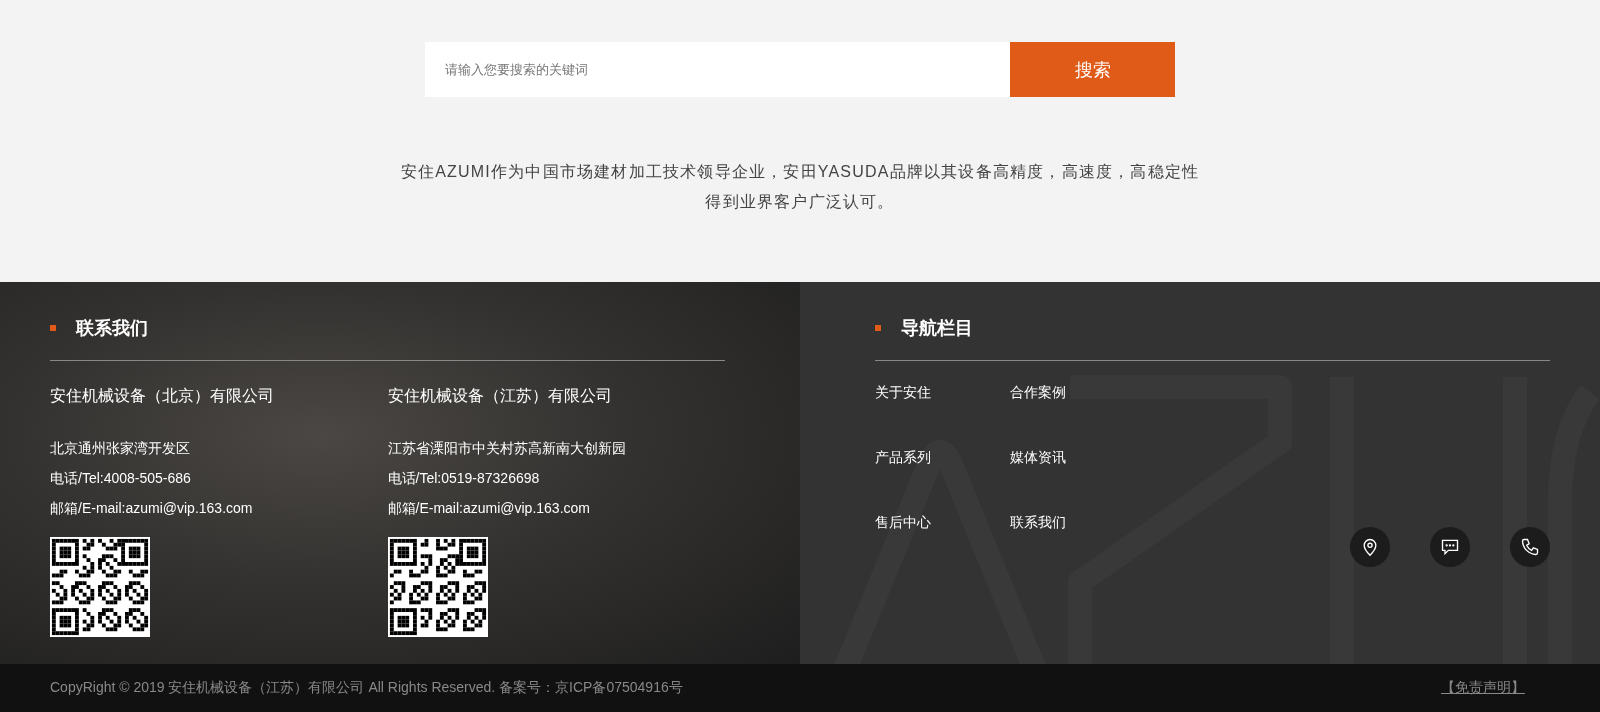 The height and width of the screenshot is (712, 1600). I want to click on chat-bubble-icon, so click(1450, 547).